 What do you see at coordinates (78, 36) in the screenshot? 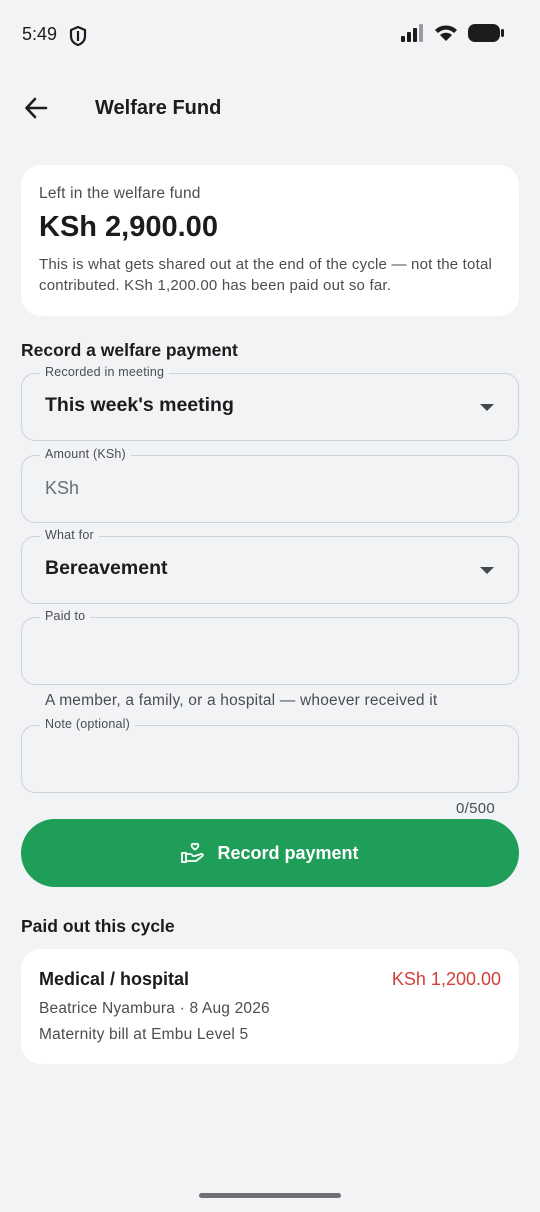
I see `shield-icon` at bounding box center [78, 36].